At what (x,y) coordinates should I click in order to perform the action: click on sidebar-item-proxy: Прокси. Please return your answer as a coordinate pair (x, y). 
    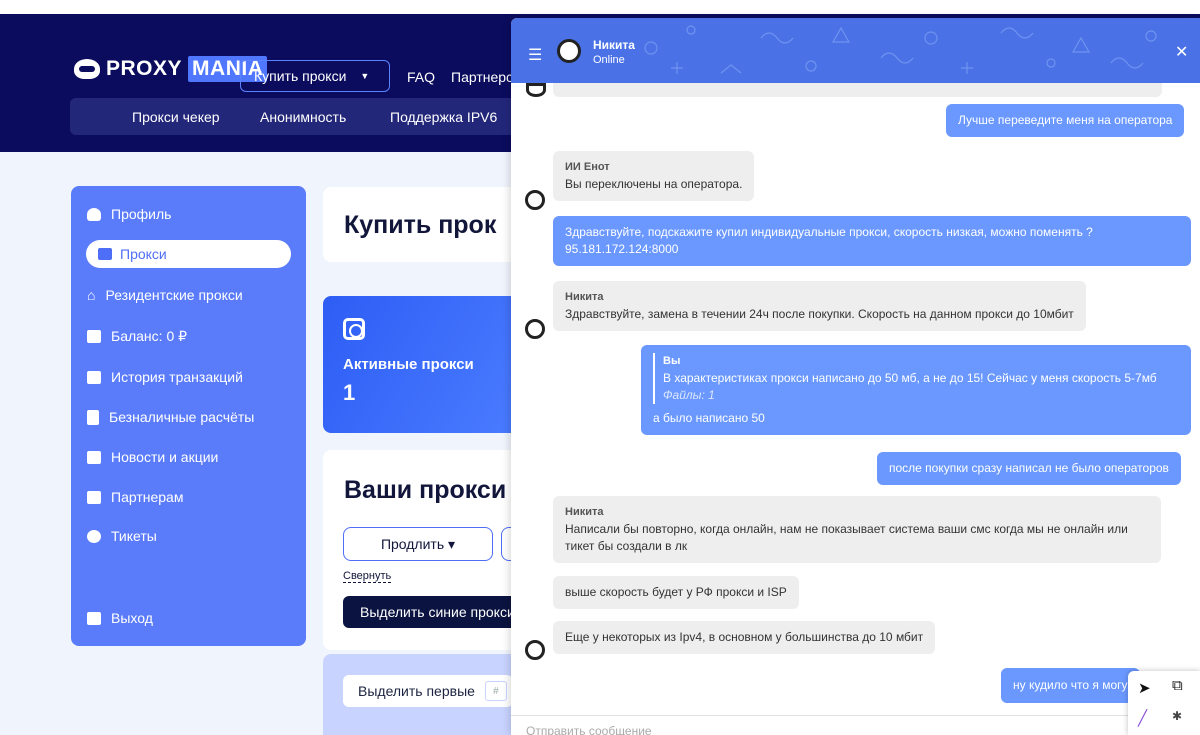
    Looking at the image, I should click on (188, 254).